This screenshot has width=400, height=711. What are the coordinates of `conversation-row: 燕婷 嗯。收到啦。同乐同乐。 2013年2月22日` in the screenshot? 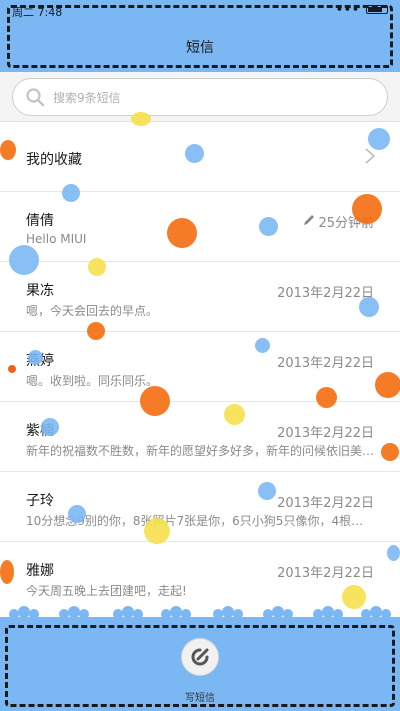 It's located at (200, 367).